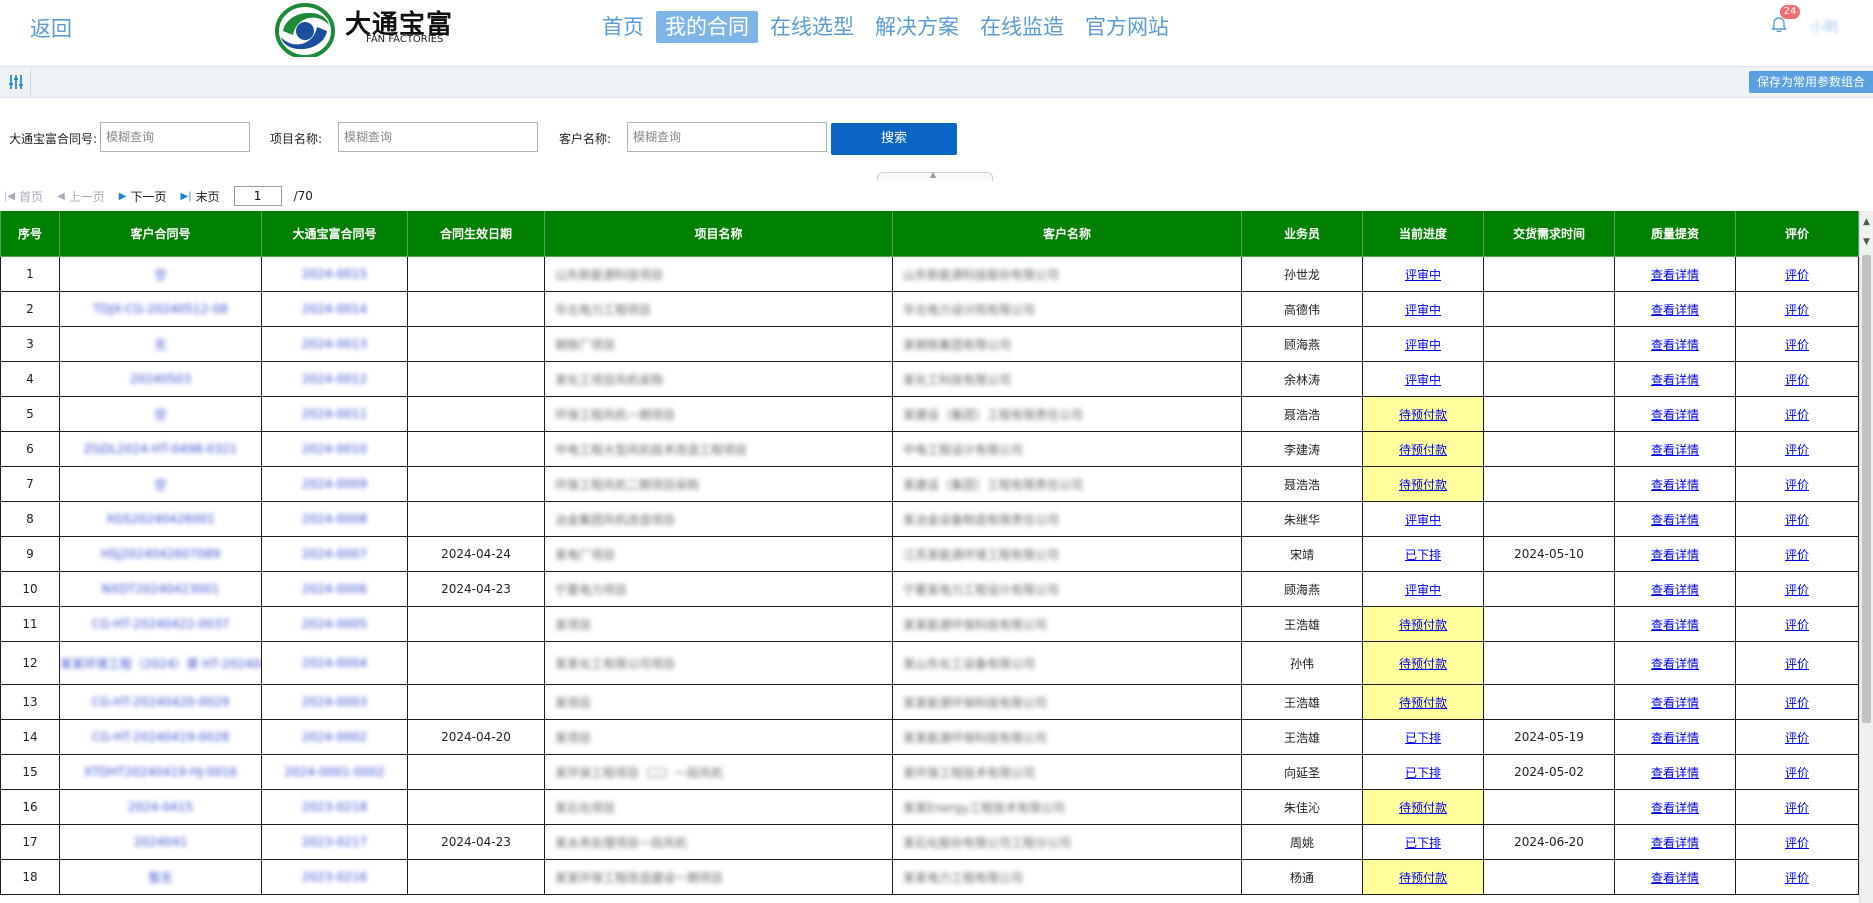 The width and height of the screenshot is (1873, 903). What do you see at coordinates (160, 702) in the screenshot?
I see `customer-contract-no-link: CG-HT-20240420-0029` at bounding box center [160, 702].